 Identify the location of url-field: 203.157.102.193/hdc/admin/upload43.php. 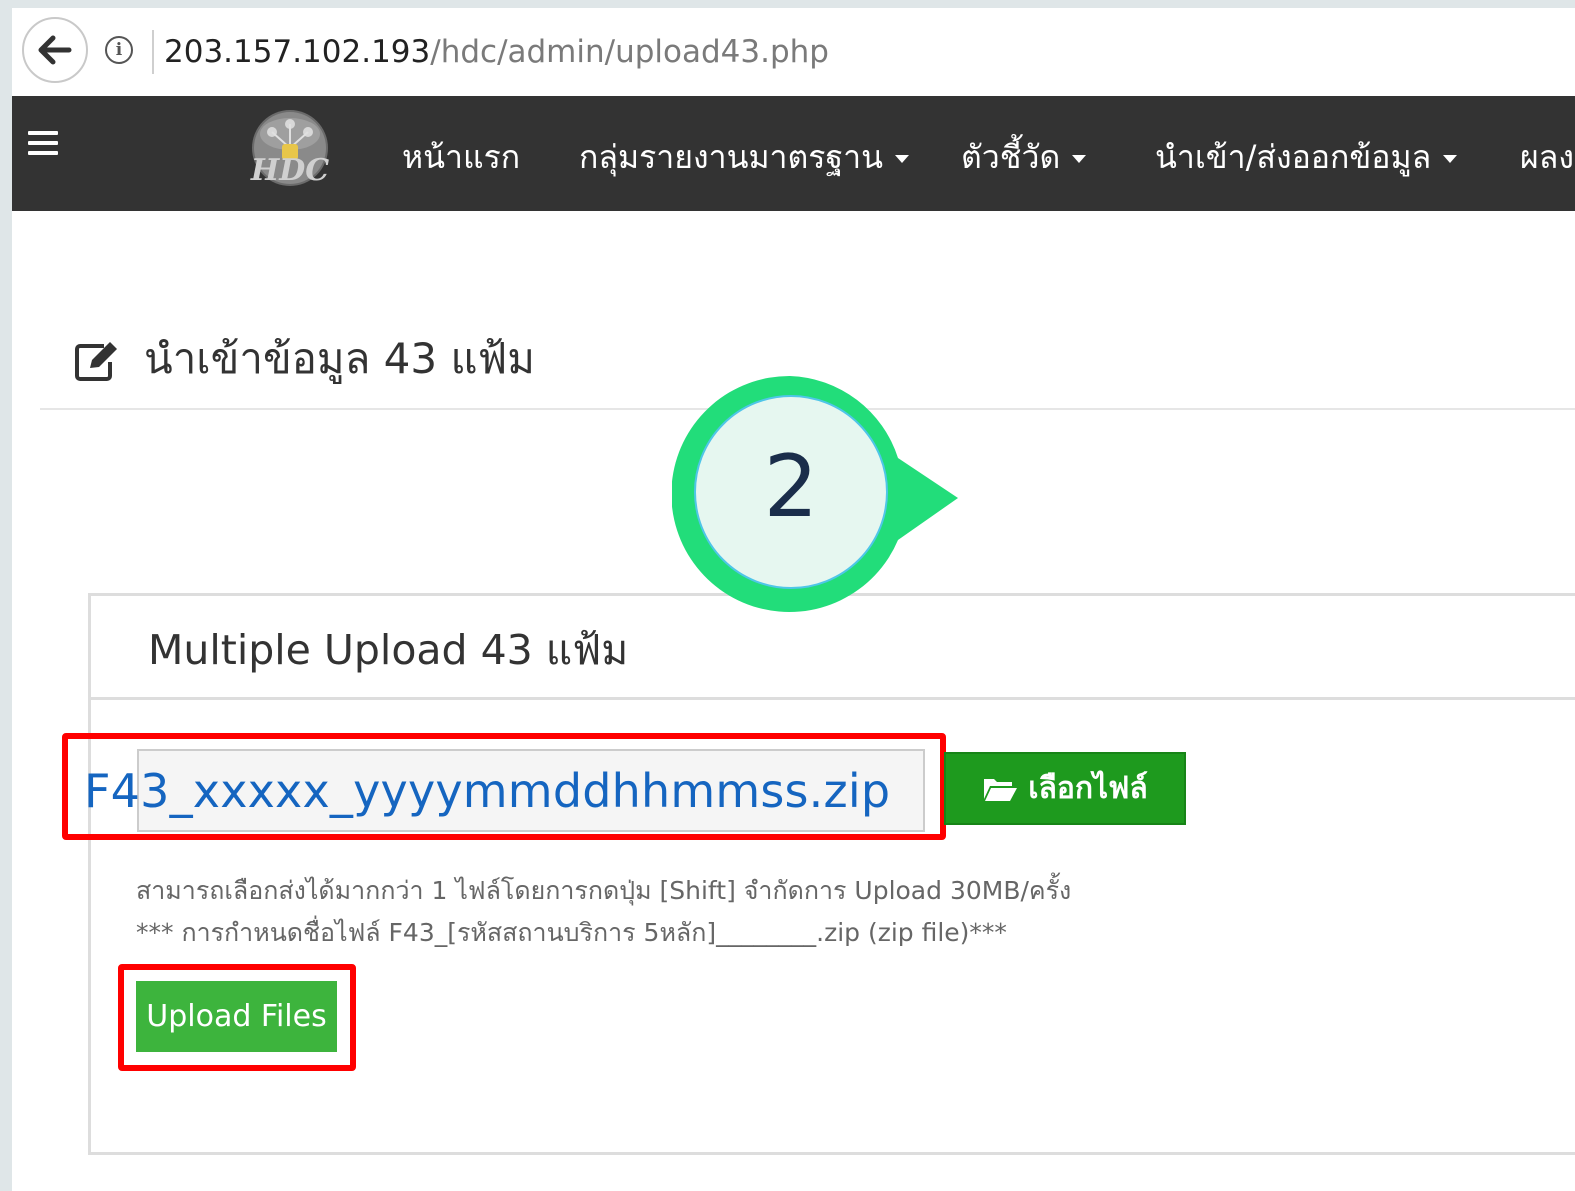
(496, 52).